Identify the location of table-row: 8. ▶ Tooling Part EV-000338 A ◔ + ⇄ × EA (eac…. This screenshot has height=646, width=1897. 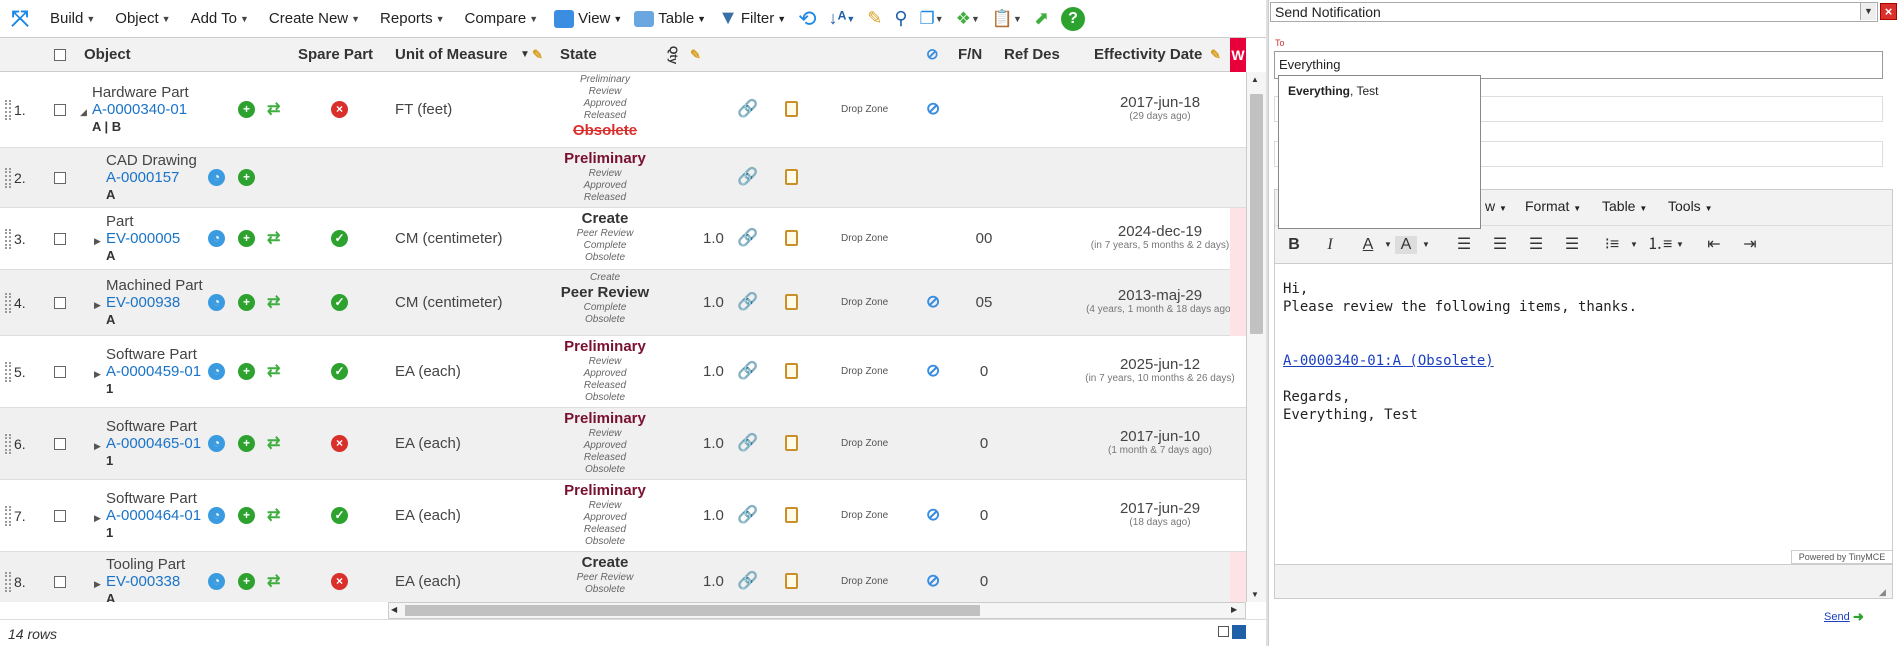
(623, 577).